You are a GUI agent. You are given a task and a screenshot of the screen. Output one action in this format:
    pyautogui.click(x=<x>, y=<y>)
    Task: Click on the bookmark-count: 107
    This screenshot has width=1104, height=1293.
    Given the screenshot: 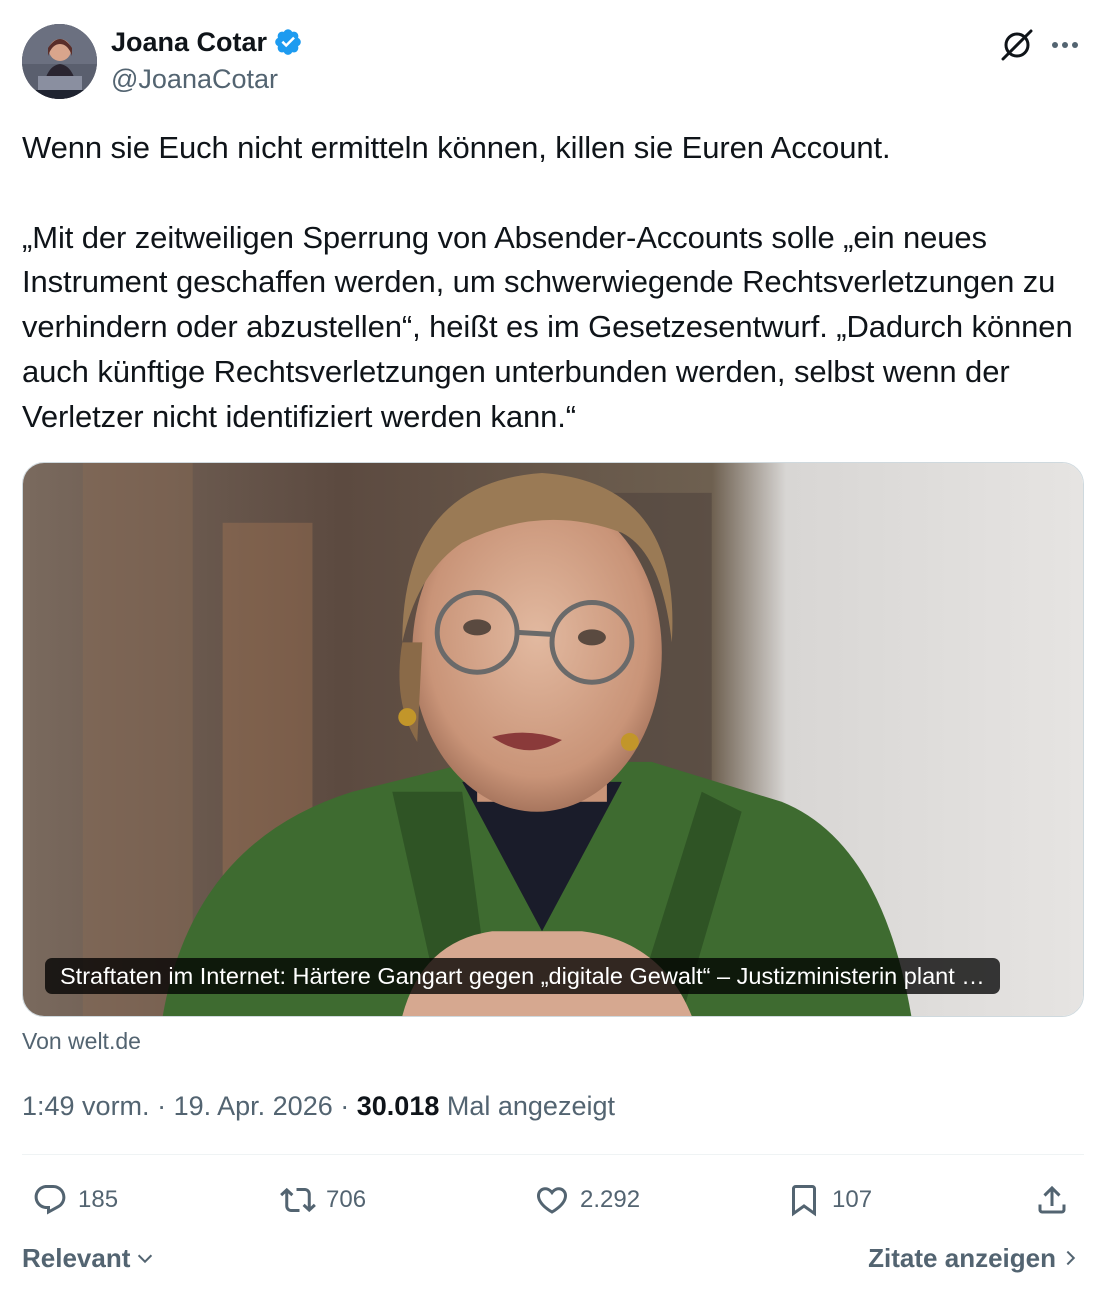 What is the action you would take?
    pyautogui.click(x=852, y=1199)
    